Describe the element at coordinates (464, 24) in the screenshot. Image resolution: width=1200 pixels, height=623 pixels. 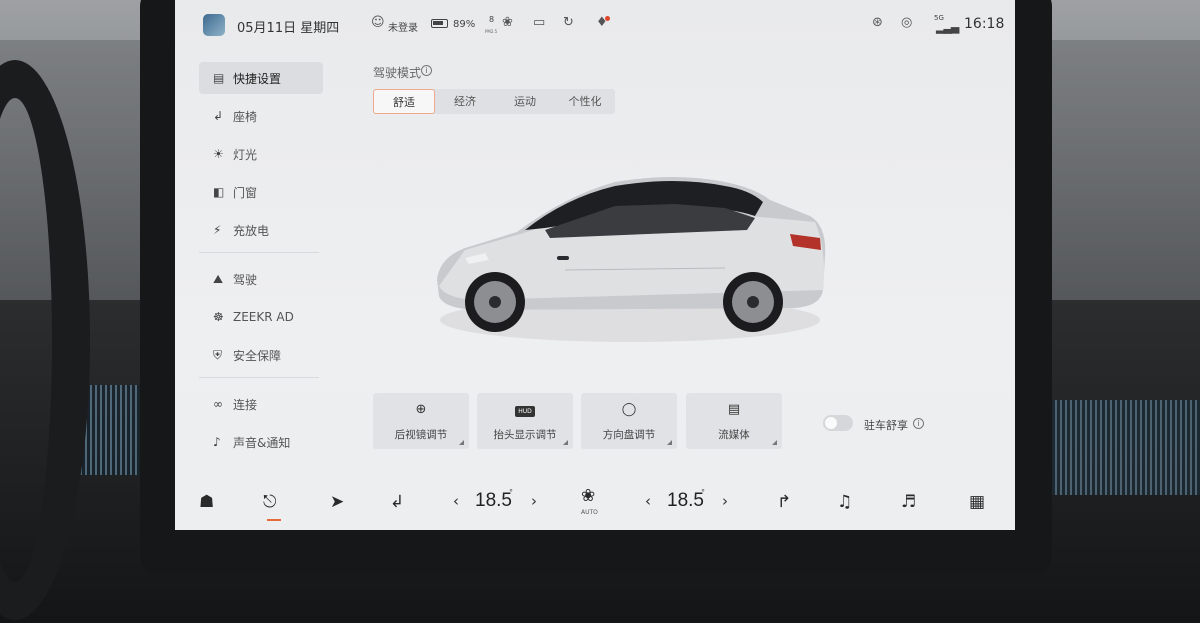
I see `battery-level: 89%` at that location.